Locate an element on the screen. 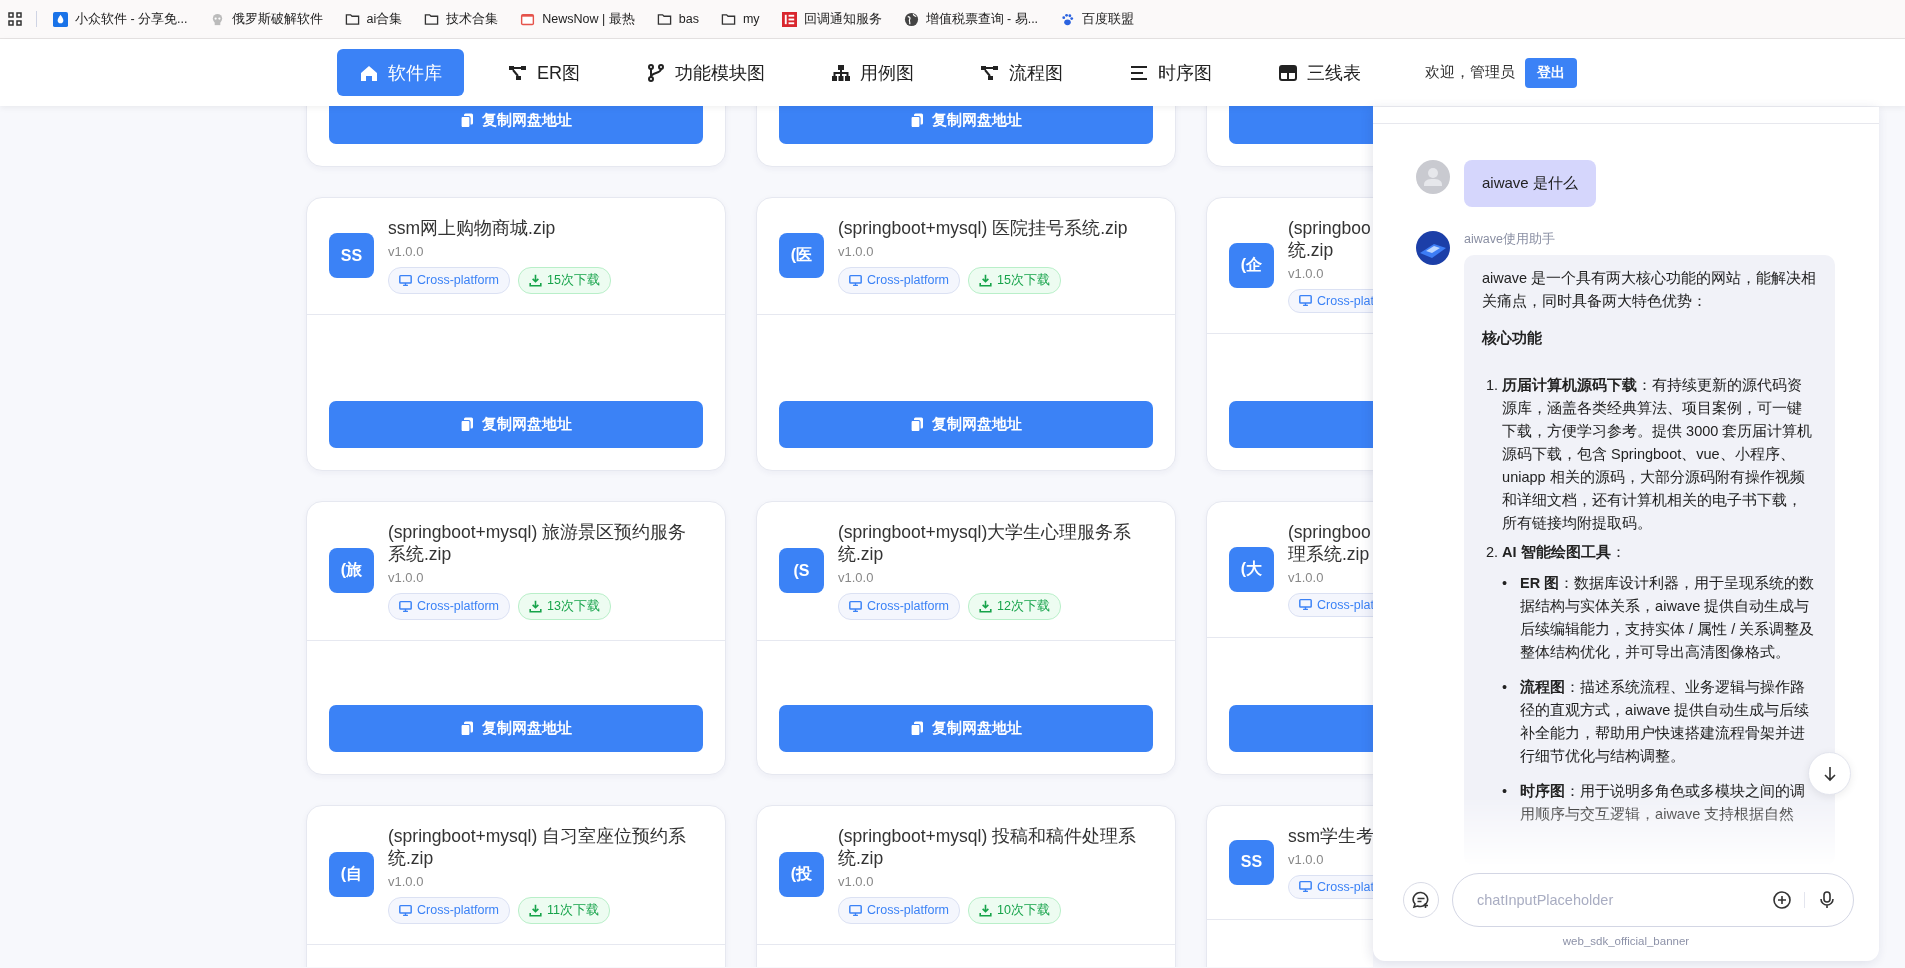  bot-name: aiwave使用助手 is located at coordinates (1510, 239).